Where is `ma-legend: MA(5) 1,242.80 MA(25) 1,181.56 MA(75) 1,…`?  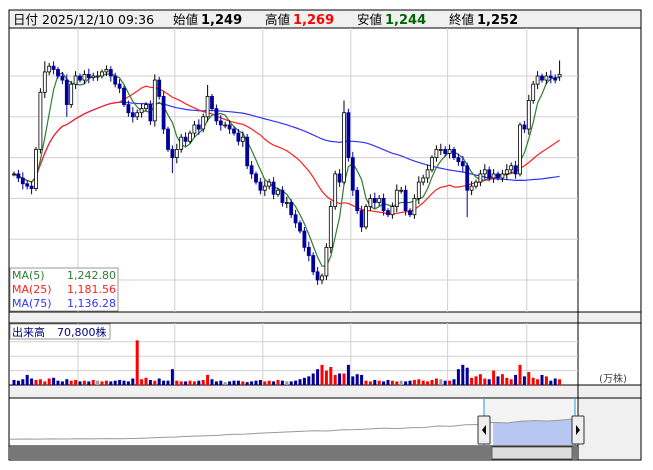
ma-legend: MA(5) 1,242.80 MA(25) 1,181.56 MA(75) 1,… is located at coordinates (64, 289).